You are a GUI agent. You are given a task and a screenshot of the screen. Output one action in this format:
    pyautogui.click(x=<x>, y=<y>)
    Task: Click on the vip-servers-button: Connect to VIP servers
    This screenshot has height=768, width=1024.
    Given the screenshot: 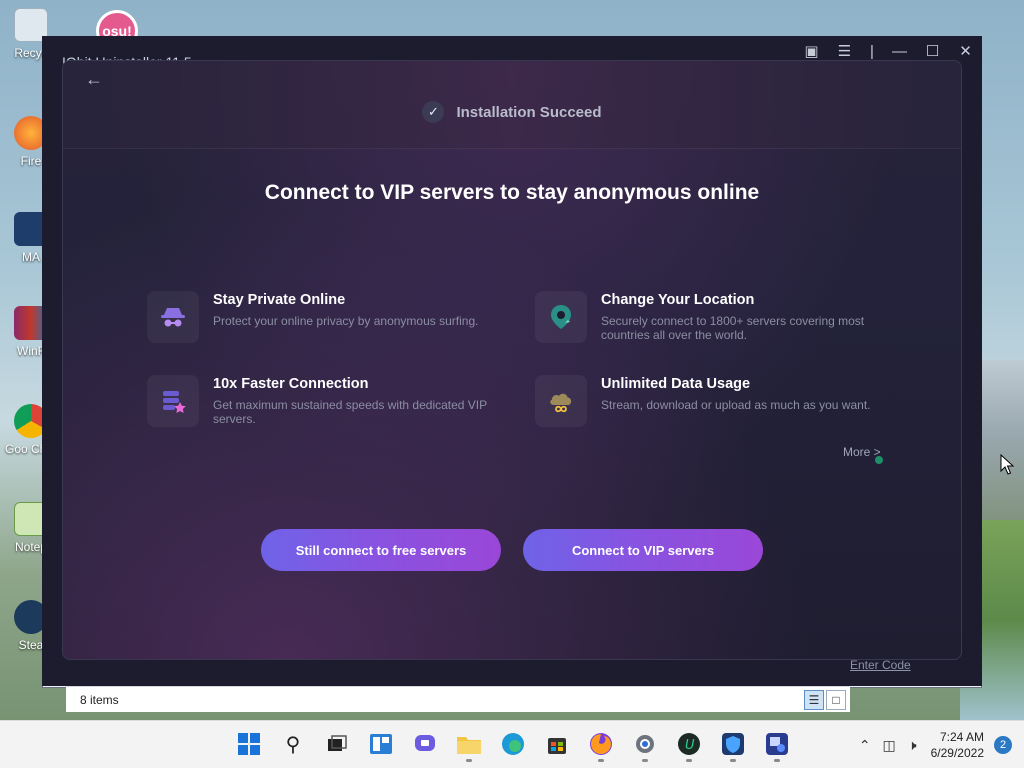 What is the action you would take?
    pyautogui.click(x=643, y=550)
    